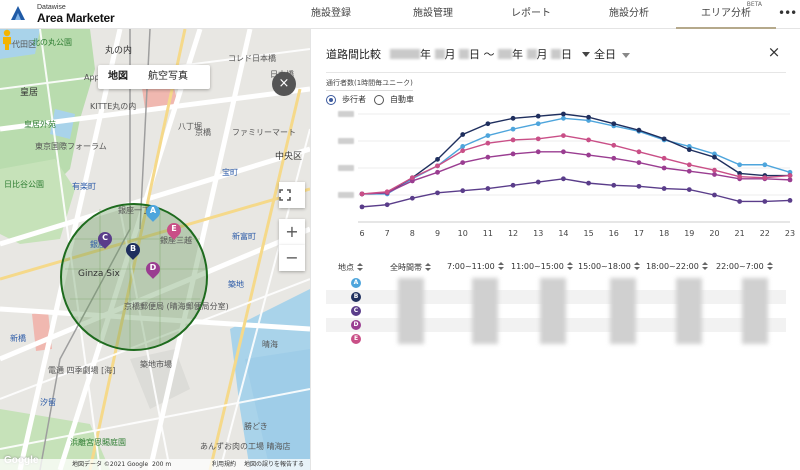  Describe the element at coordinates (153, 212) in the screenshot. I see `map-pin-a: A` at that location.